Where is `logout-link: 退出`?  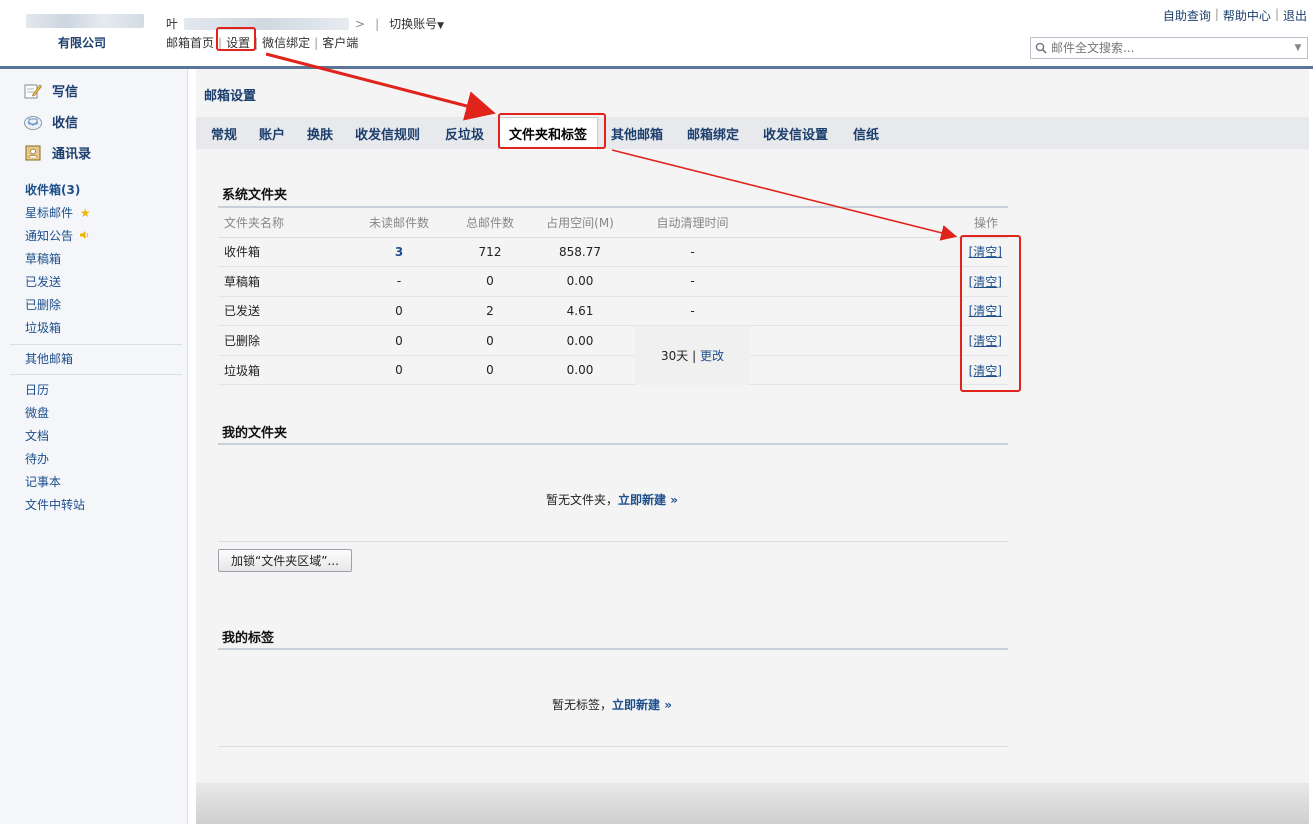
logout-link: 退出 is located at coordinates (1295, 15).